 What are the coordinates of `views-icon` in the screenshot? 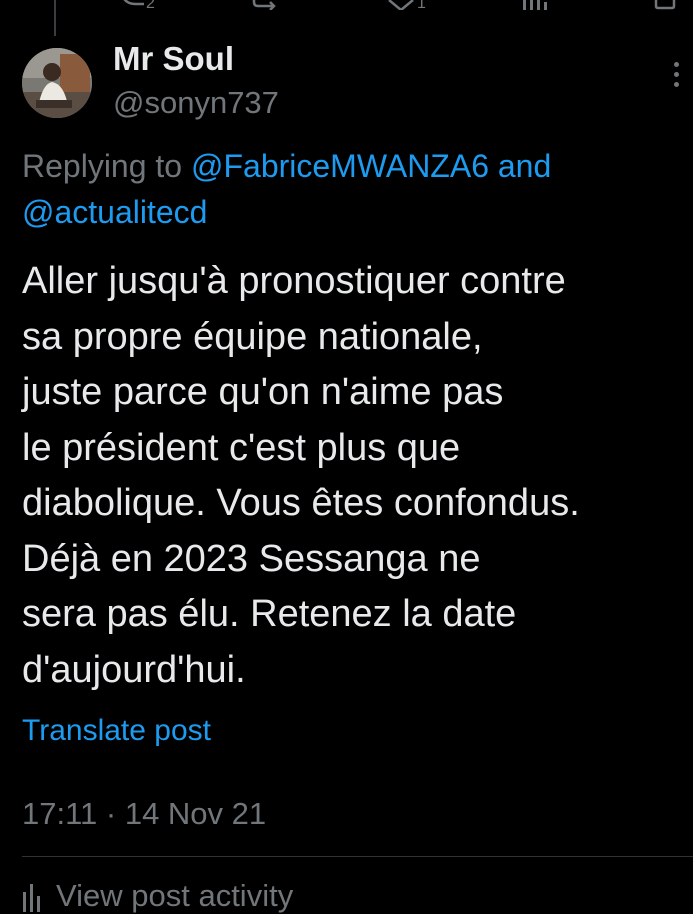 It's located at (535, 7).